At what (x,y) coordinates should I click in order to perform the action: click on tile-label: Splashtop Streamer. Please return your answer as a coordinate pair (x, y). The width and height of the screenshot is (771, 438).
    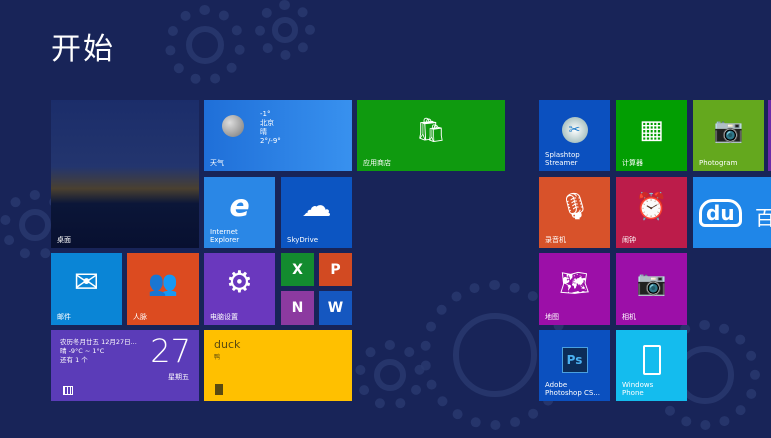
    Looking at the image, I should click on (562, 159).